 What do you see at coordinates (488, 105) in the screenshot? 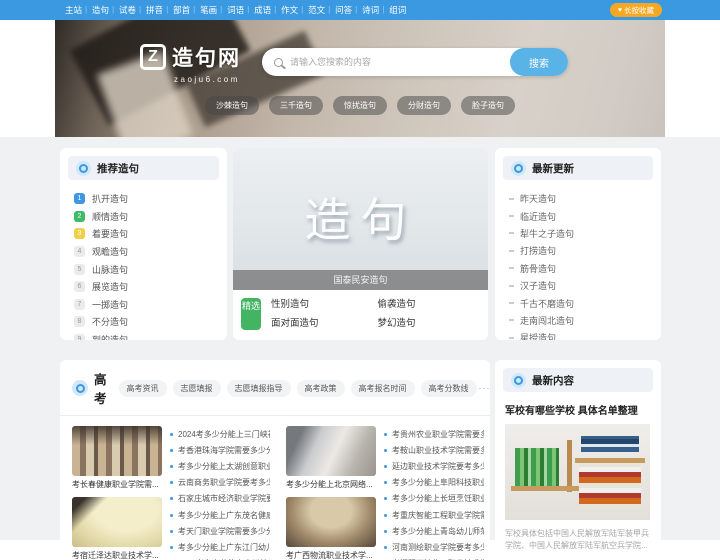
I see `hot-tag: 脸子造句` at bounding box center [488, 105].